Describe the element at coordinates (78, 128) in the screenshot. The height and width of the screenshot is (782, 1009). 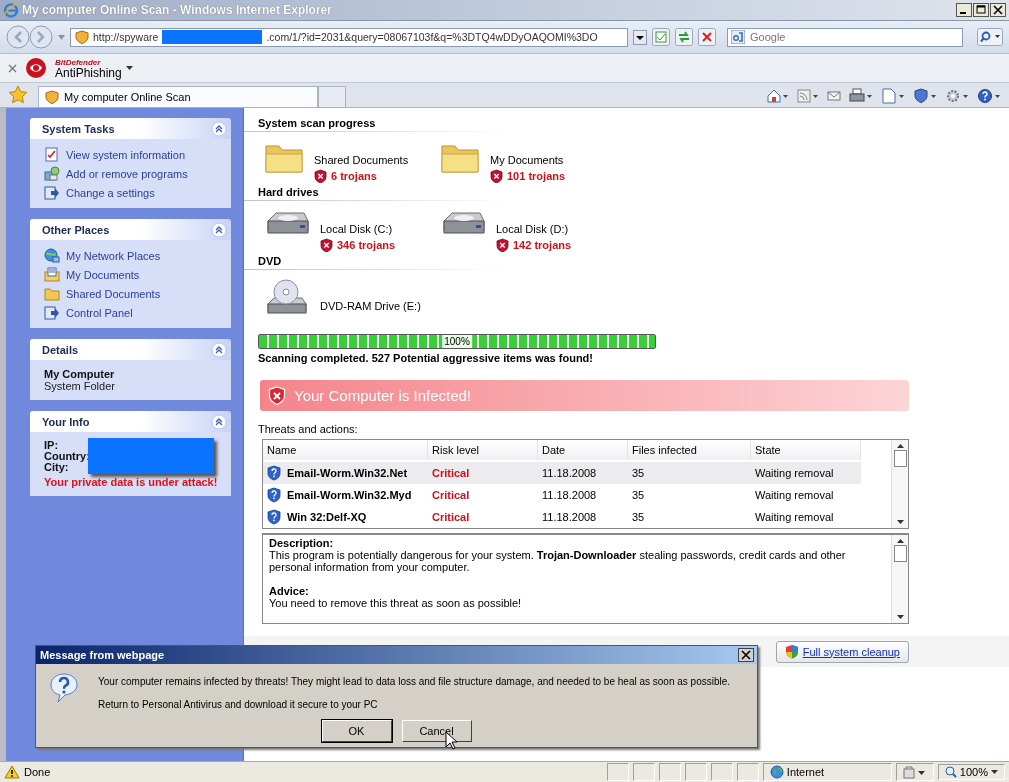
I see `panel-title: System Tasks` at that location.